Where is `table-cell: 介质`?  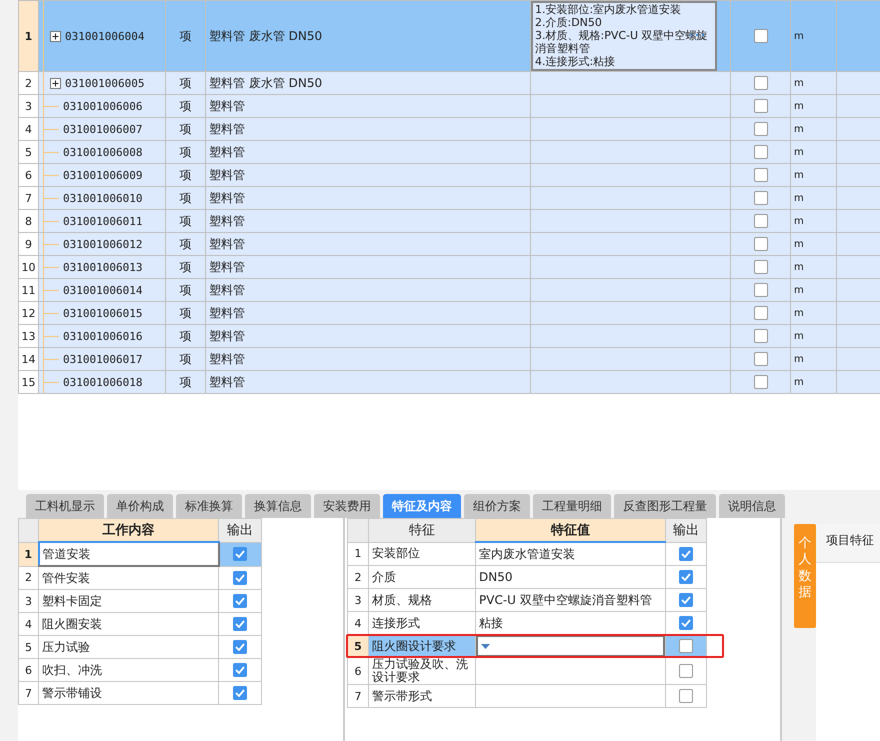 table-cell: 介质 is located at coordinates (422, 577).